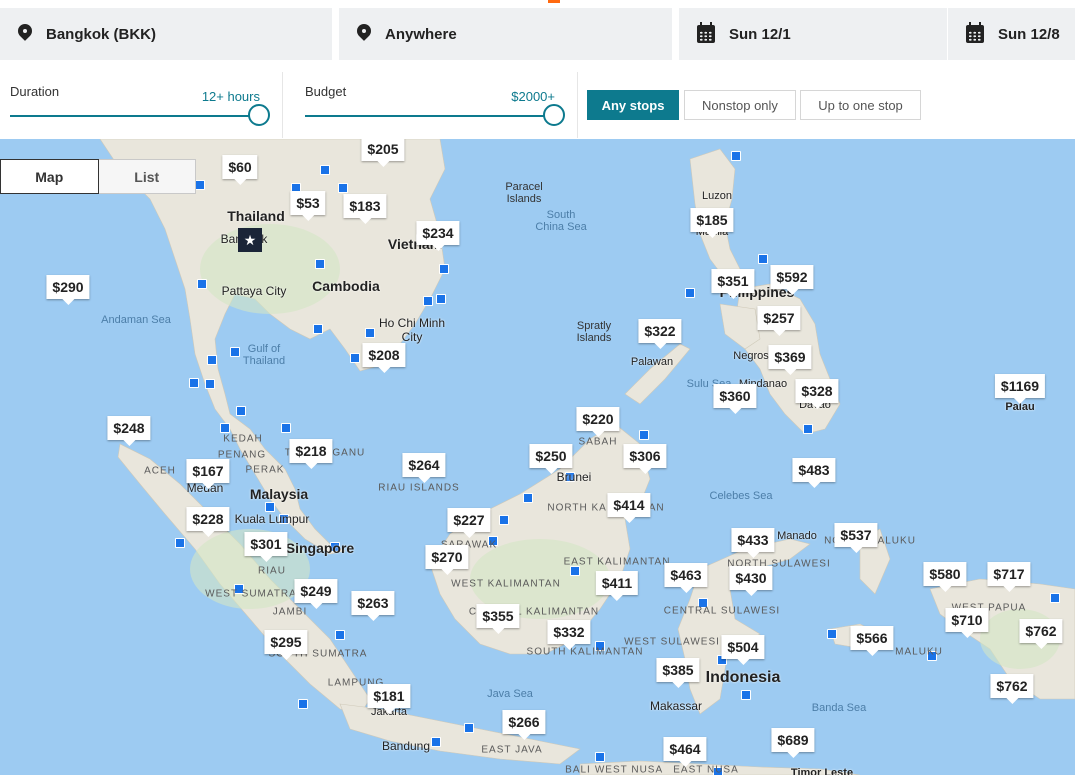  What do you see at coordinates (1011, 34) in the screenshot?
I see `return-date-field: Sun 12/8` at bounding box center [1011, 34].